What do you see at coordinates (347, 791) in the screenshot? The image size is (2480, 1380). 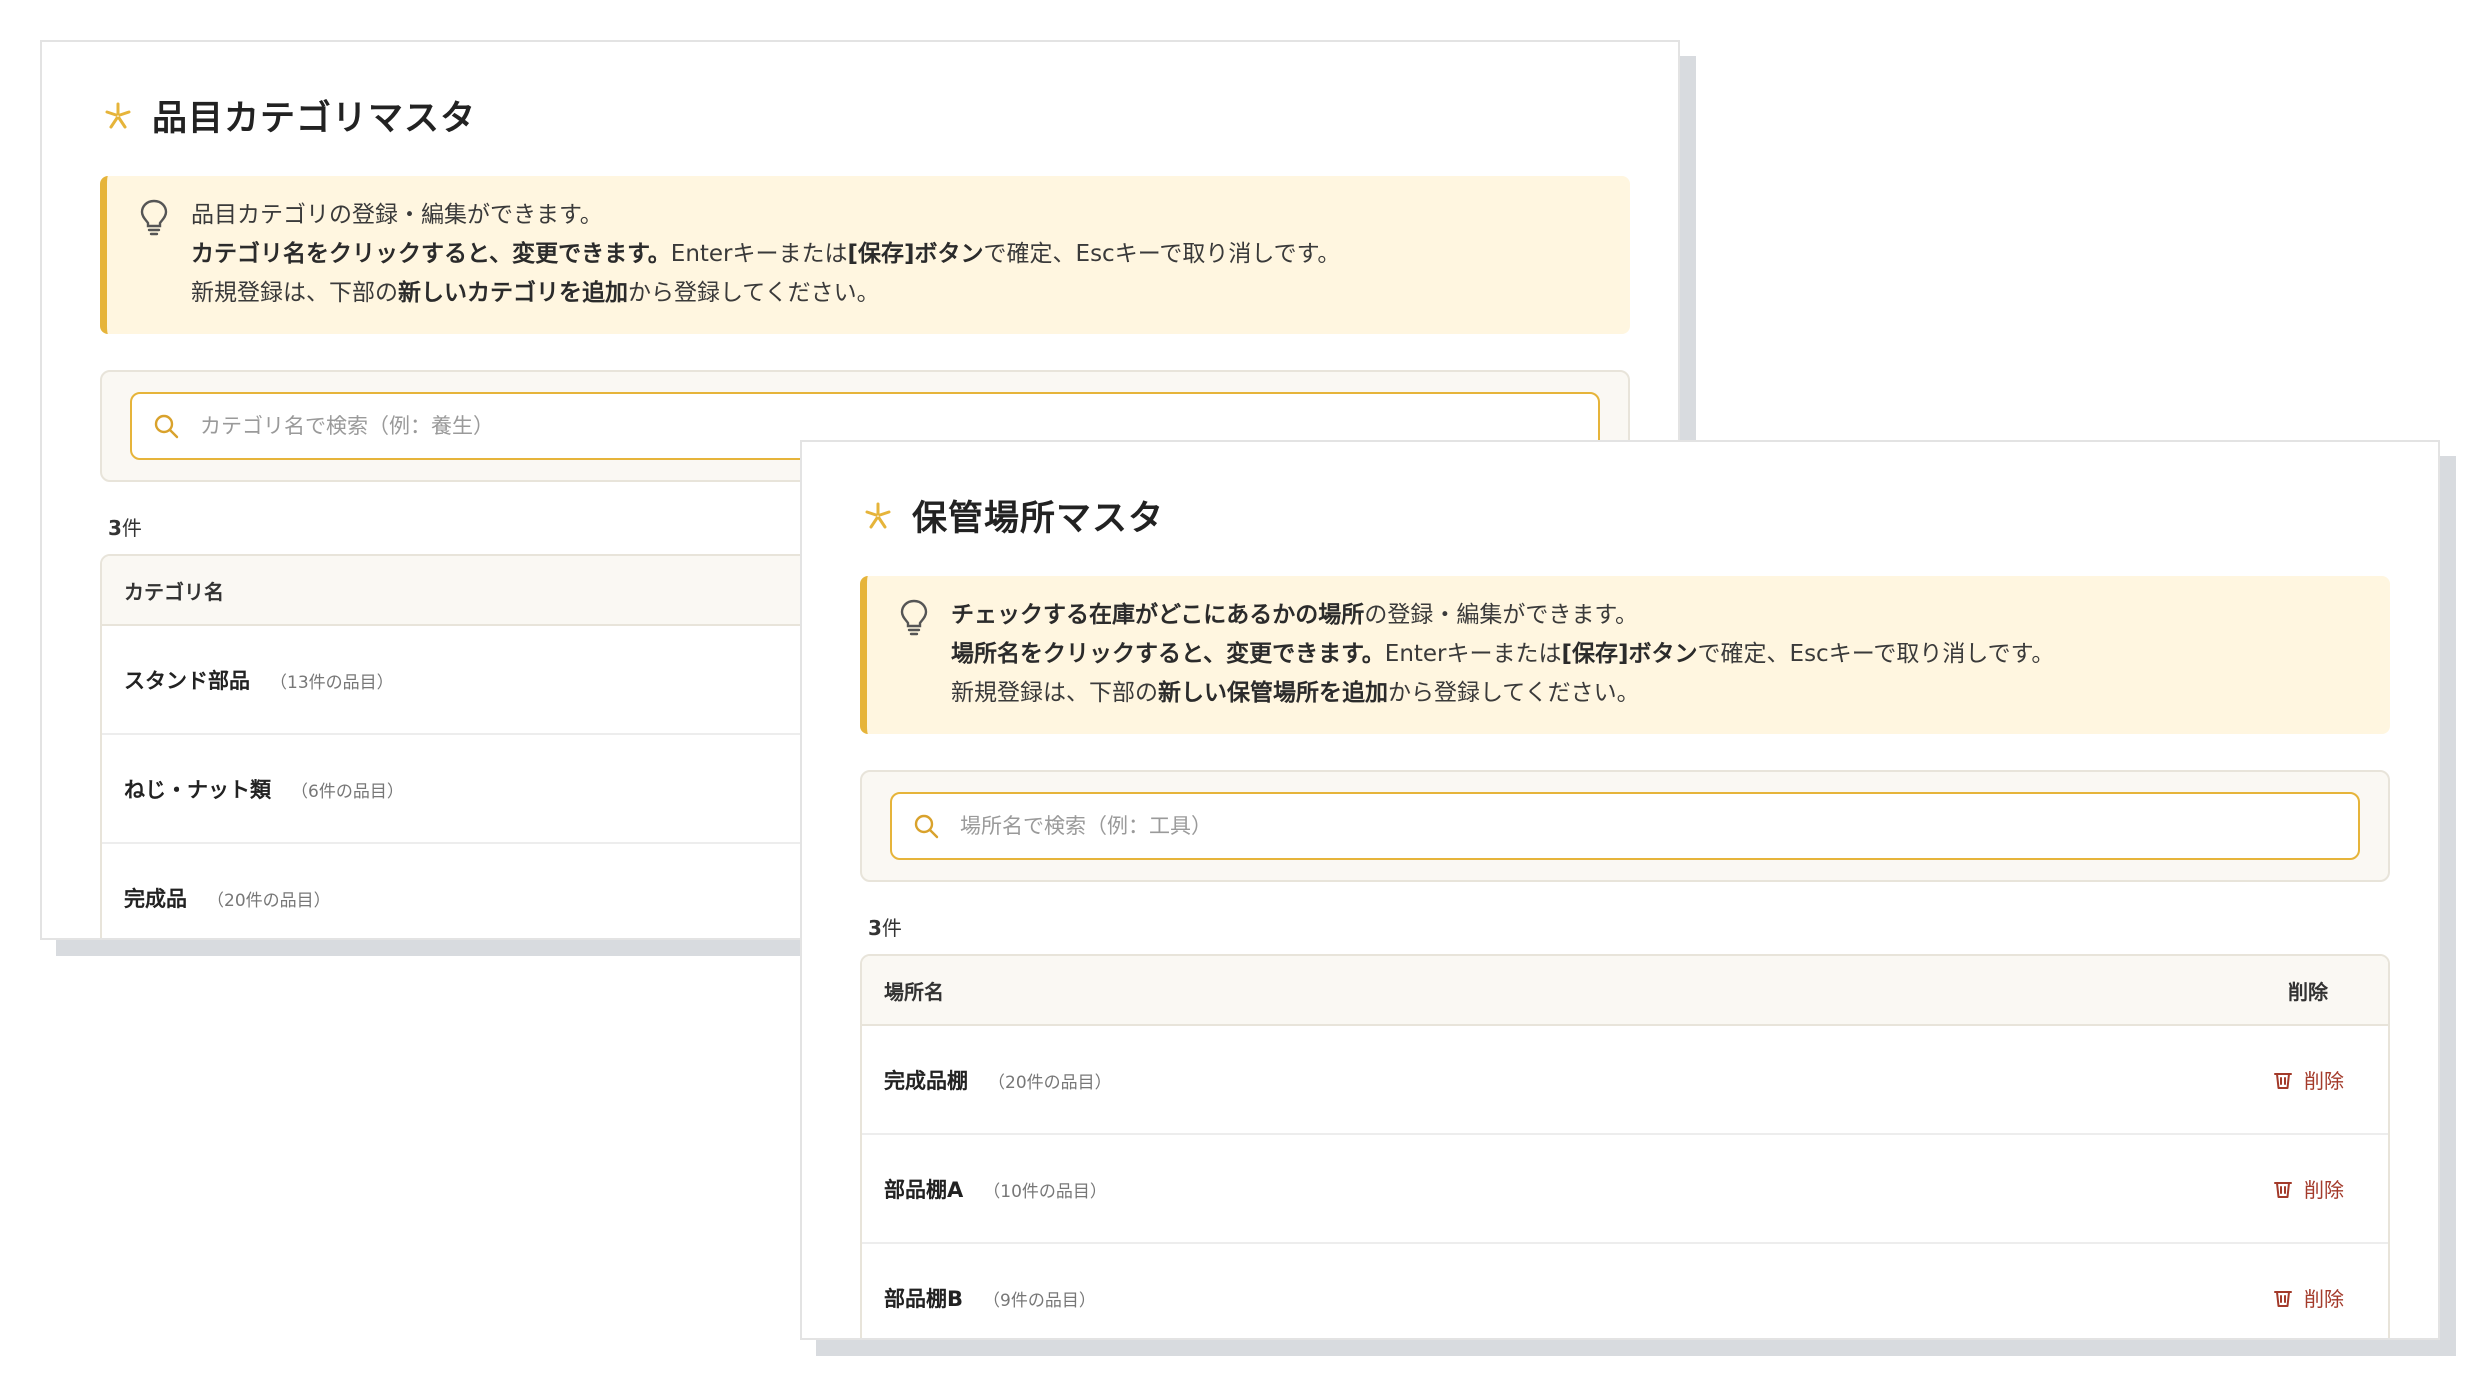 I see `item-count: （6件の品目）` at bounding box center [347, 791].